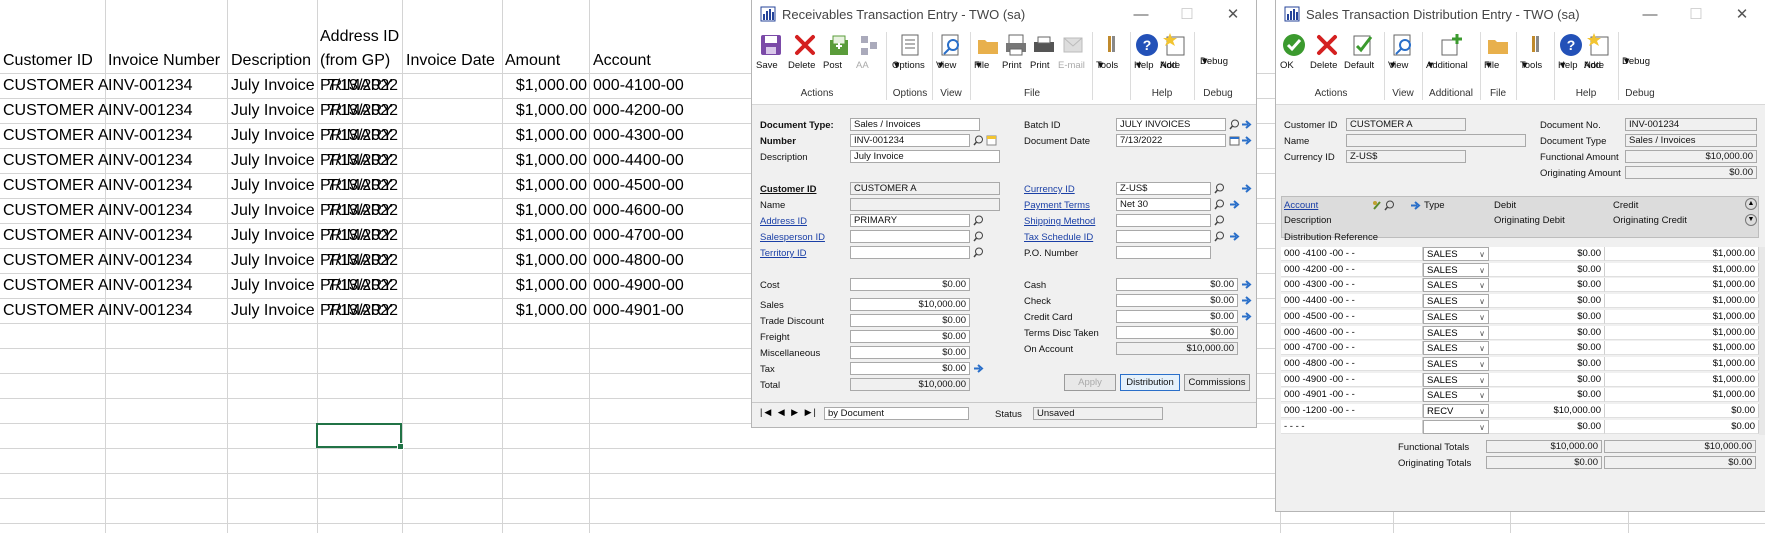  Describe the element at coordinates (788, 189) in the screenshot. I see `customer-id-label: Customer ID` at that location.